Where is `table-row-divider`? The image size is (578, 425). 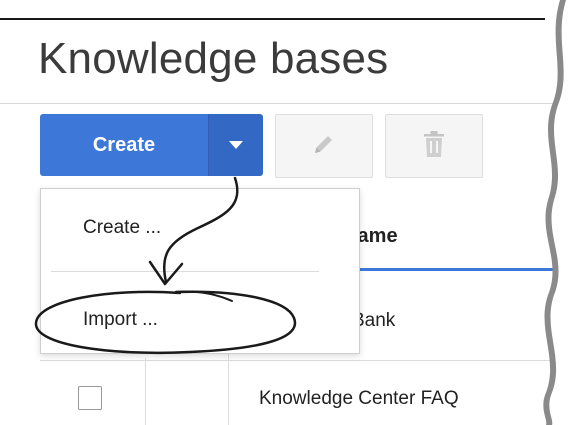 table-row-divider is located at coordinates (300, 360).